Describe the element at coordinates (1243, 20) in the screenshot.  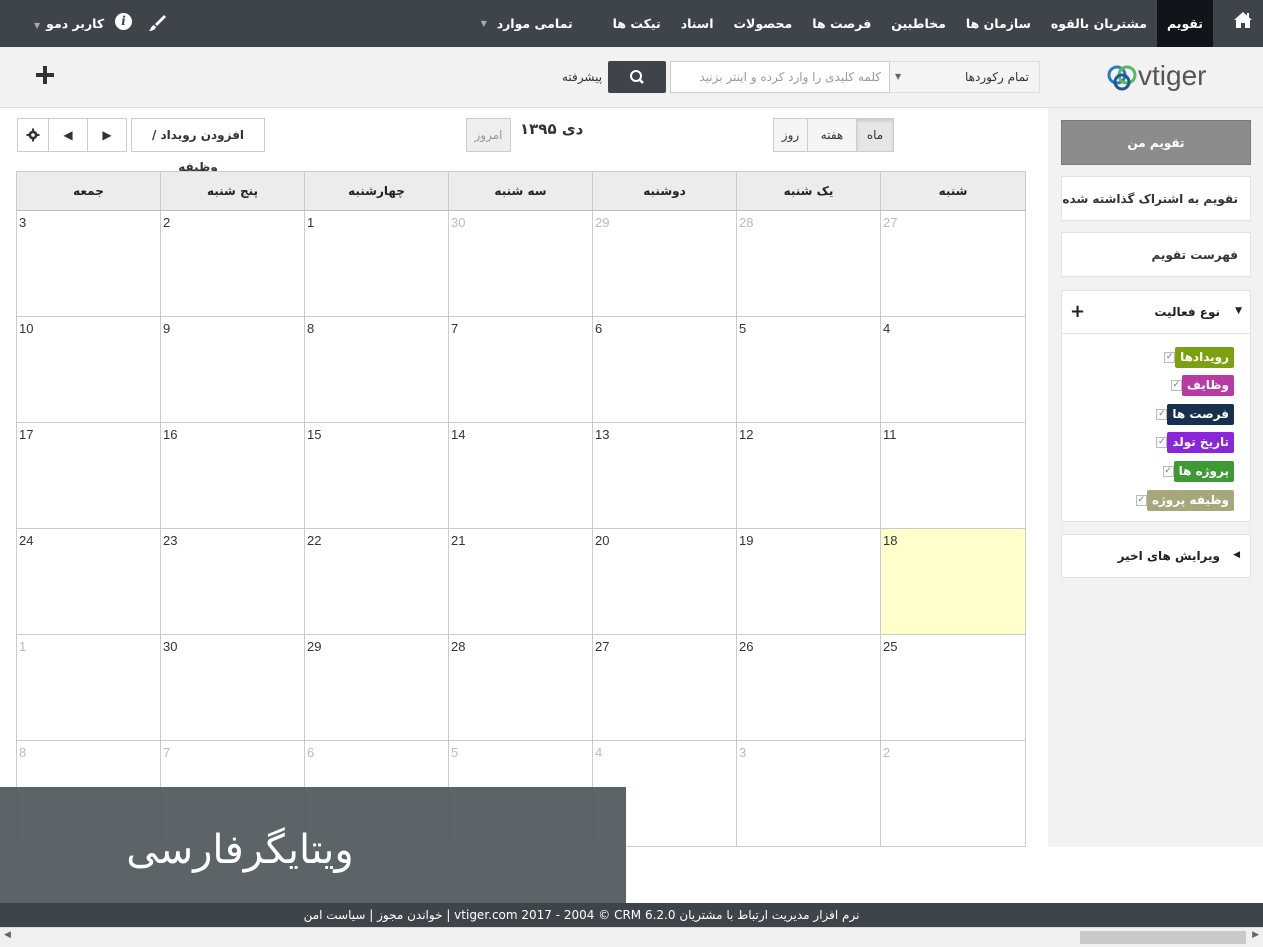
I see `home-icon` at that location.